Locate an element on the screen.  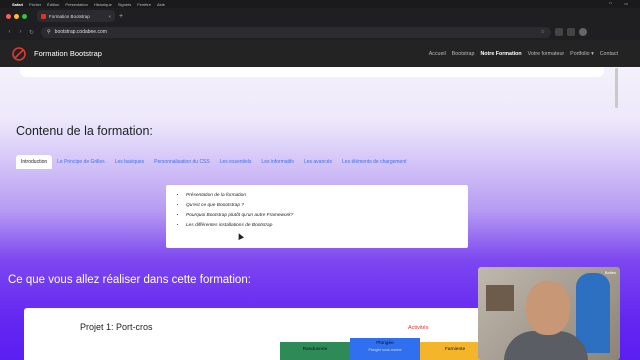
nav-link-votre-formateur: Votre formateur is located at coordinates (546, 54).